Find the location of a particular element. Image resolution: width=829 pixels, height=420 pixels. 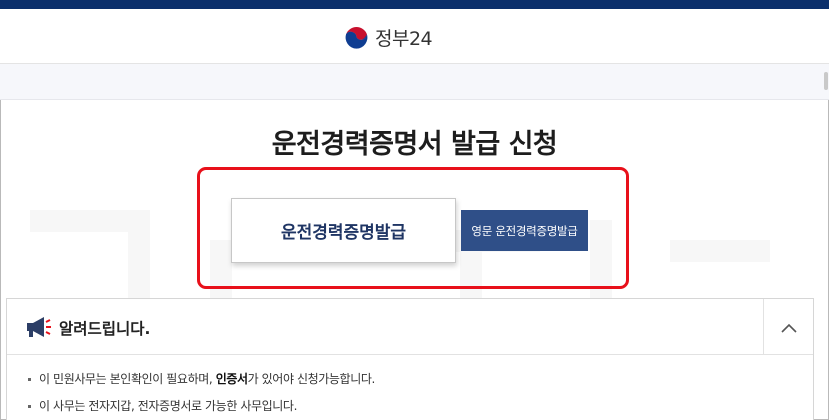

notice-title: 알려드립니다. is located at coordinates (105, 329).